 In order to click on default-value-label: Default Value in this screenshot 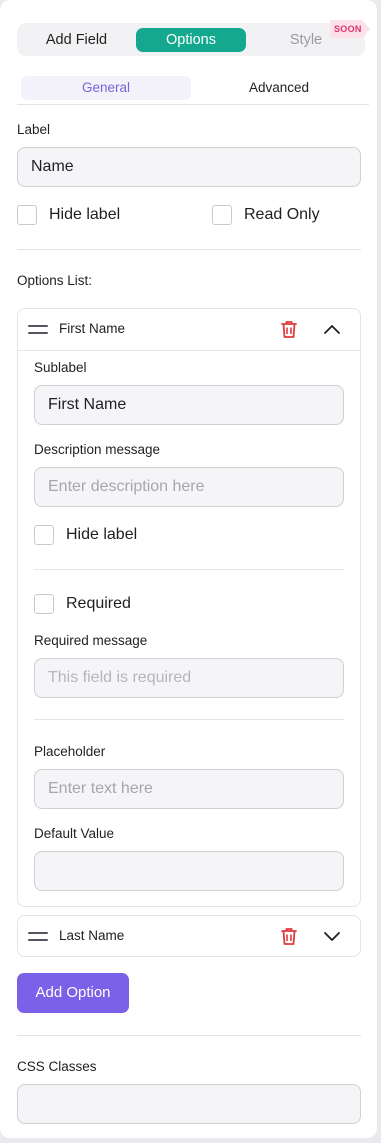, I will do `click(74, 833)`.